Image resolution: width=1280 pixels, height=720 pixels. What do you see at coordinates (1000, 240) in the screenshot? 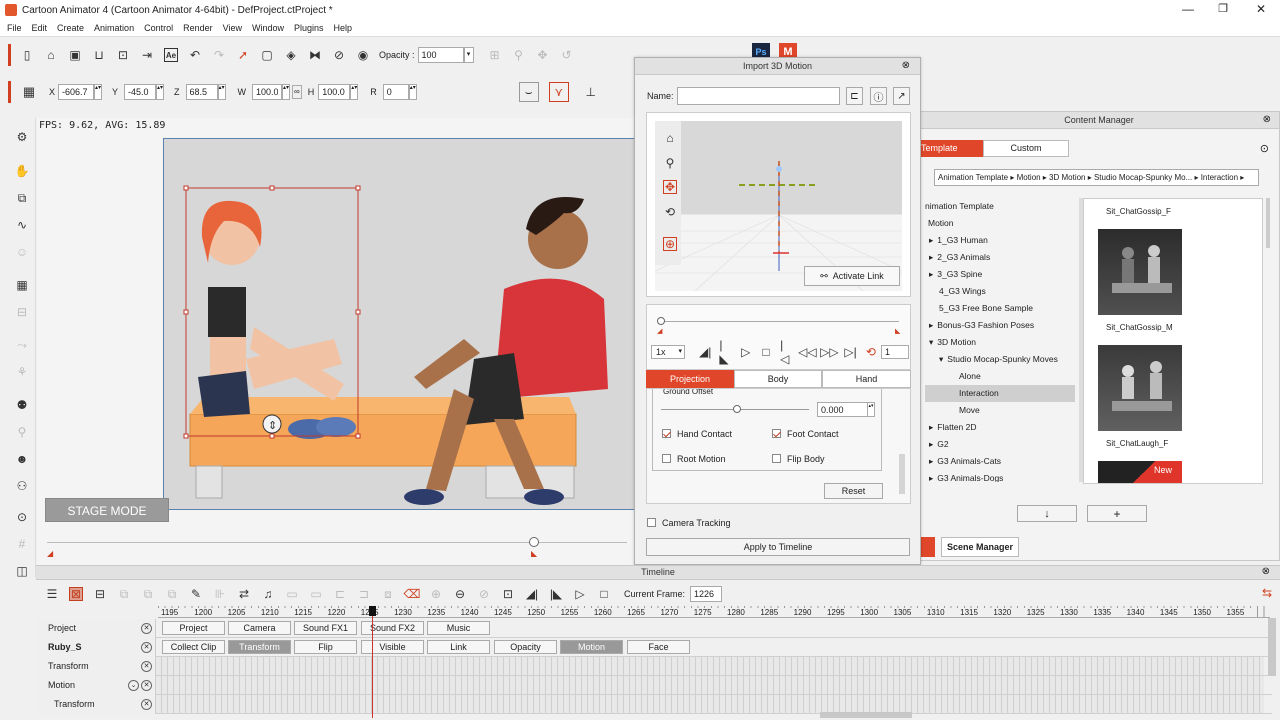
I see `tree-item: ▸ 1_G3 Human` at bounding box center [1000, 240].